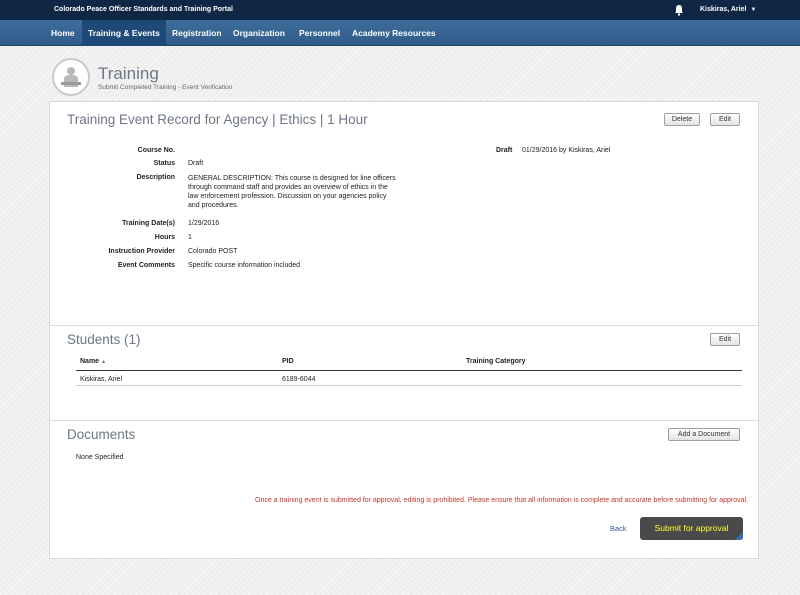 This screenshot has height=595, width=800. What do you see at coordinates (259, 33) in the screenshot?
I see `nav-item-organization: Organization` at bounding box center [259, 33].